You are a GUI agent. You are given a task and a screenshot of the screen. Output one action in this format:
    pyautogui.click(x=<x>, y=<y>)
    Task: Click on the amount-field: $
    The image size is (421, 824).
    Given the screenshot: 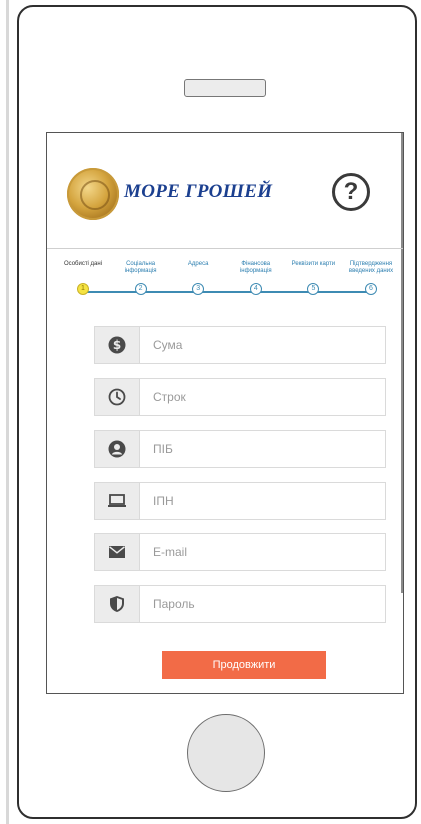 What is the action you would take?
    pyautogui.click(x=240, y=345)
    